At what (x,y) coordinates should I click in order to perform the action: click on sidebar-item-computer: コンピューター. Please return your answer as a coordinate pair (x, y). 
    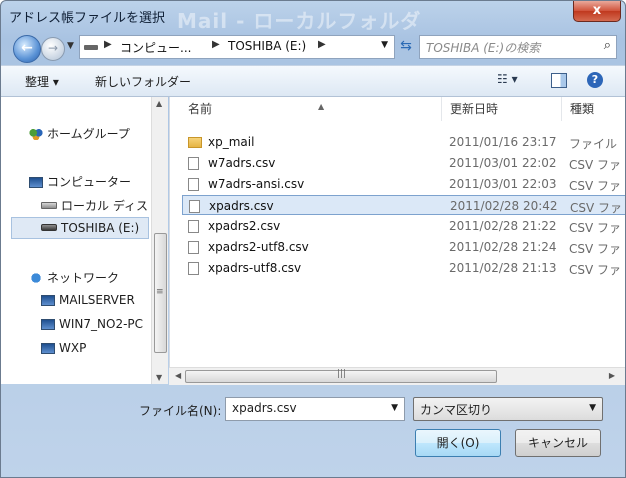
    Looking at the image, I should click on (80, 181).